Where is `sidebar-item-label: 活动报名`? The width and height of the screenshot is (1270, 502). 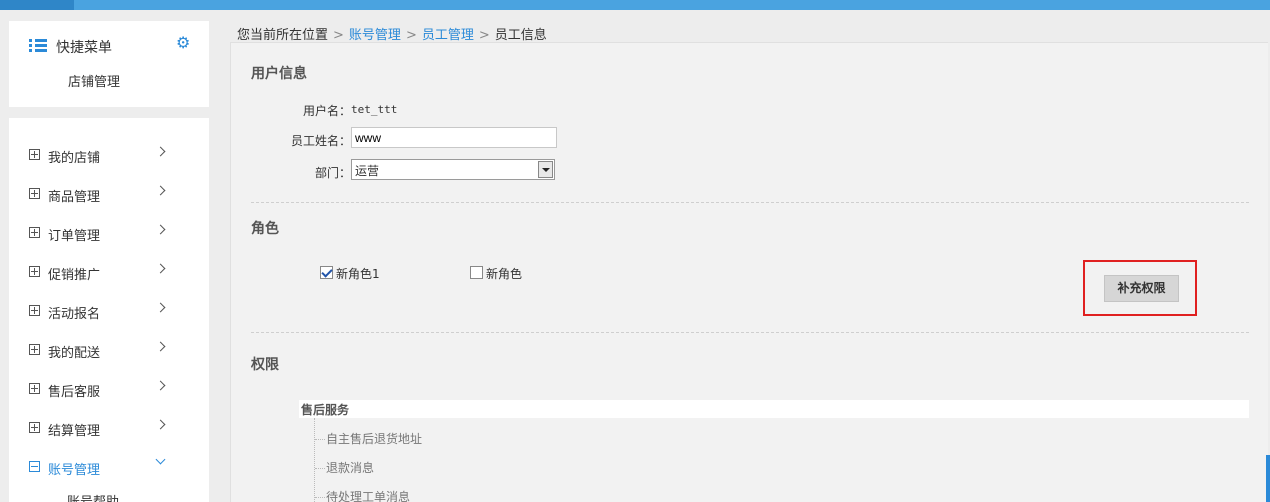 sidebar-item-label: 活动报名 is located at coordinates (74, 314).